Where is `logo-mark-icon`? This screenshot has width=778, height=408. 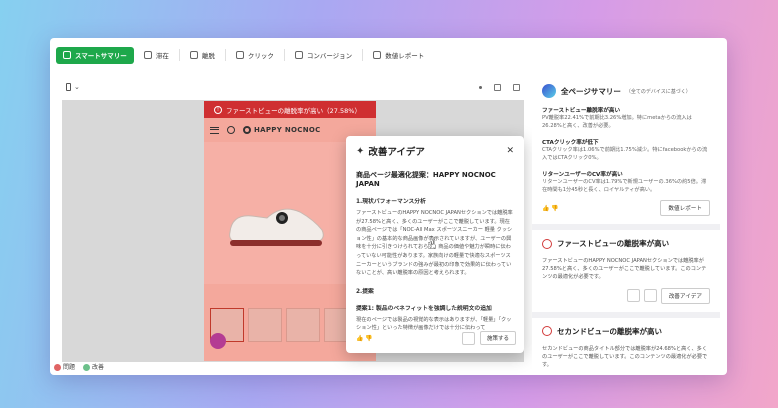 logo-mark-icon is located at coordinates (247, 130).